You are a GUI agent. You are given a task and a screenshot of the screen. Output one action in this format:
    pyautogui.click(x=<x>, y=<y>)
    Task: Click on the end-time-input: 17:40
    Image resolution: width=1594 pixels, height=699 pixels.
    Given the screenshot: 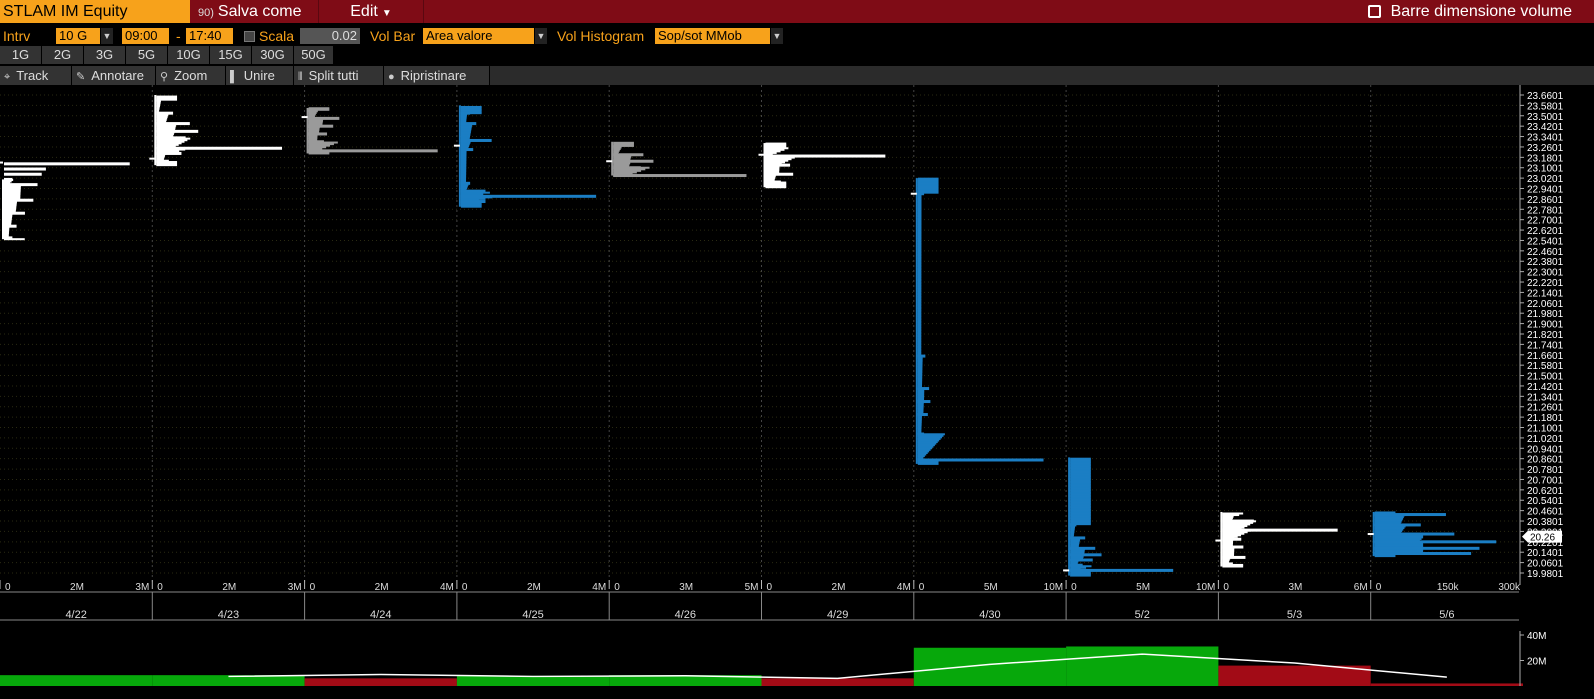 What is the action you would take?
    pyautogui.click(x=209, y=36)
    